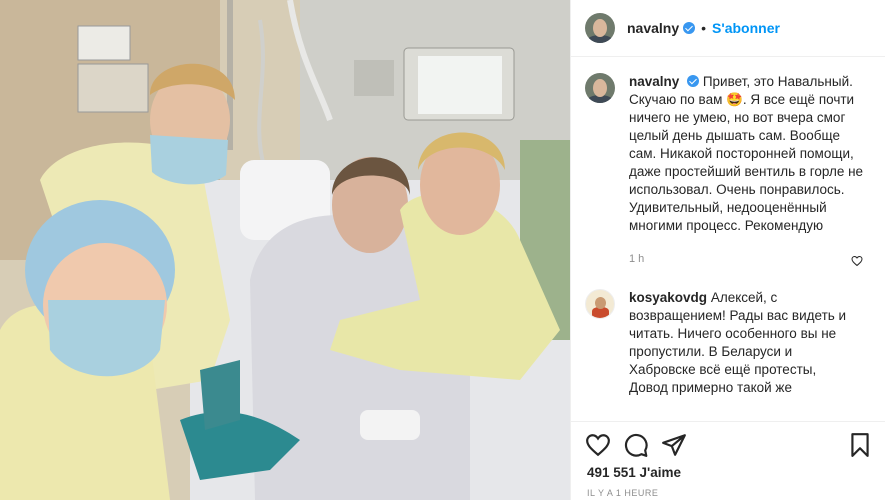  I want to click on heart-icon, so click(598, 445).